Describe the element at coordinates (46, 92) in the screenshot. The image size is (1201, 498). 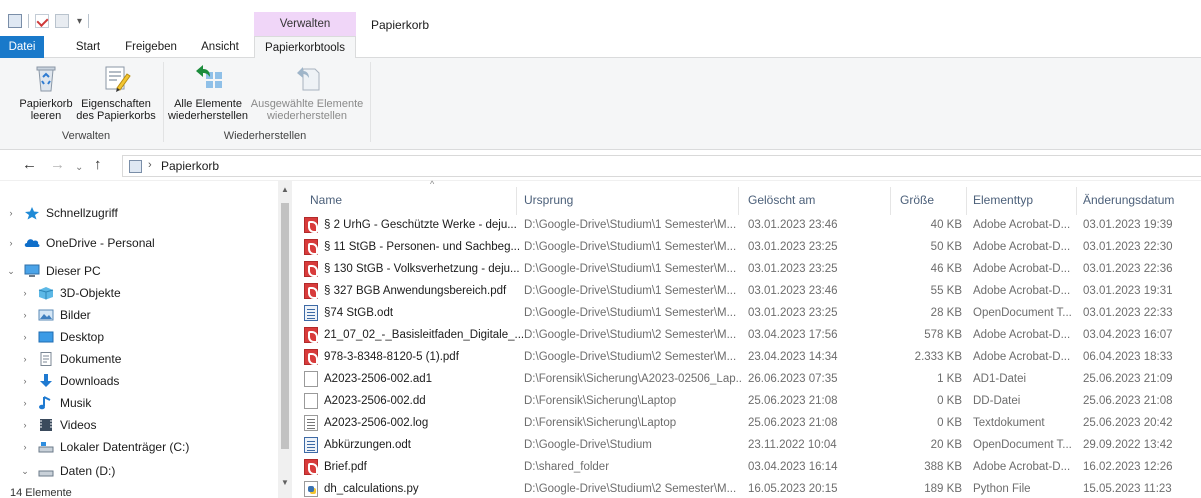
I see `empty-recycle-bin-button: Papierkorb leeren` at that location.